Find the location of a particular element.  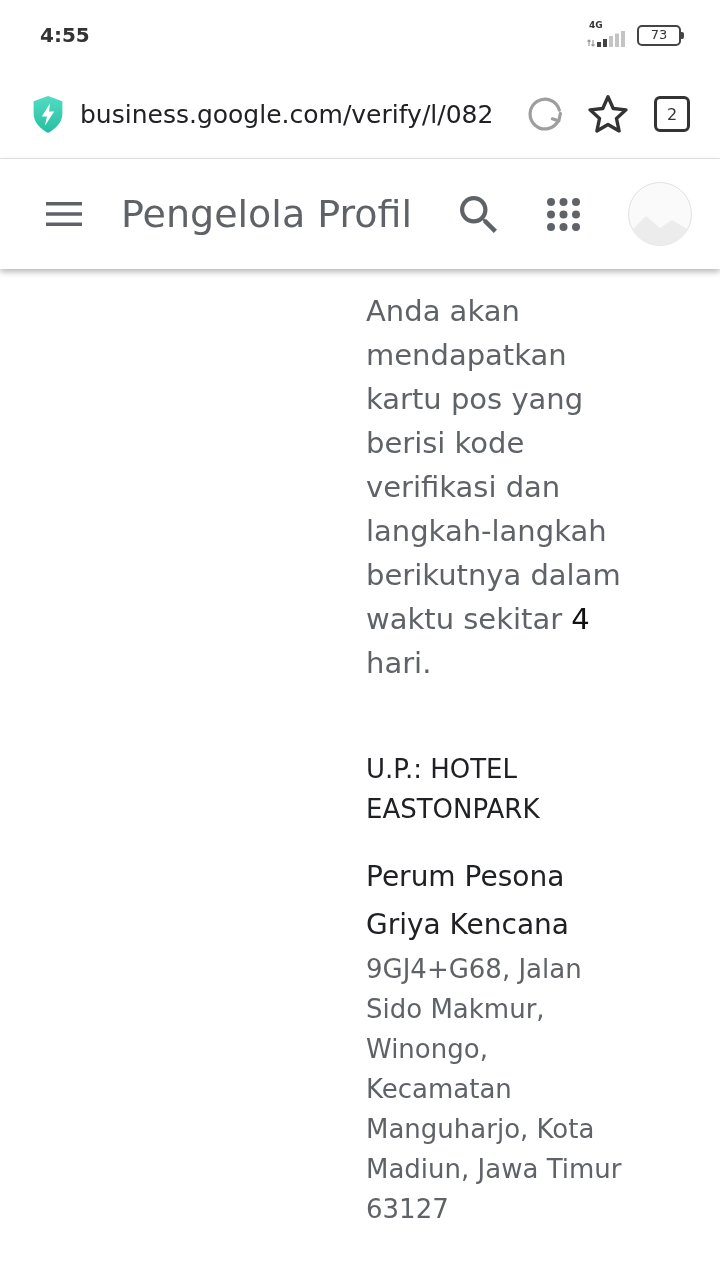

reload-icon is located at coordinates (545, 114).